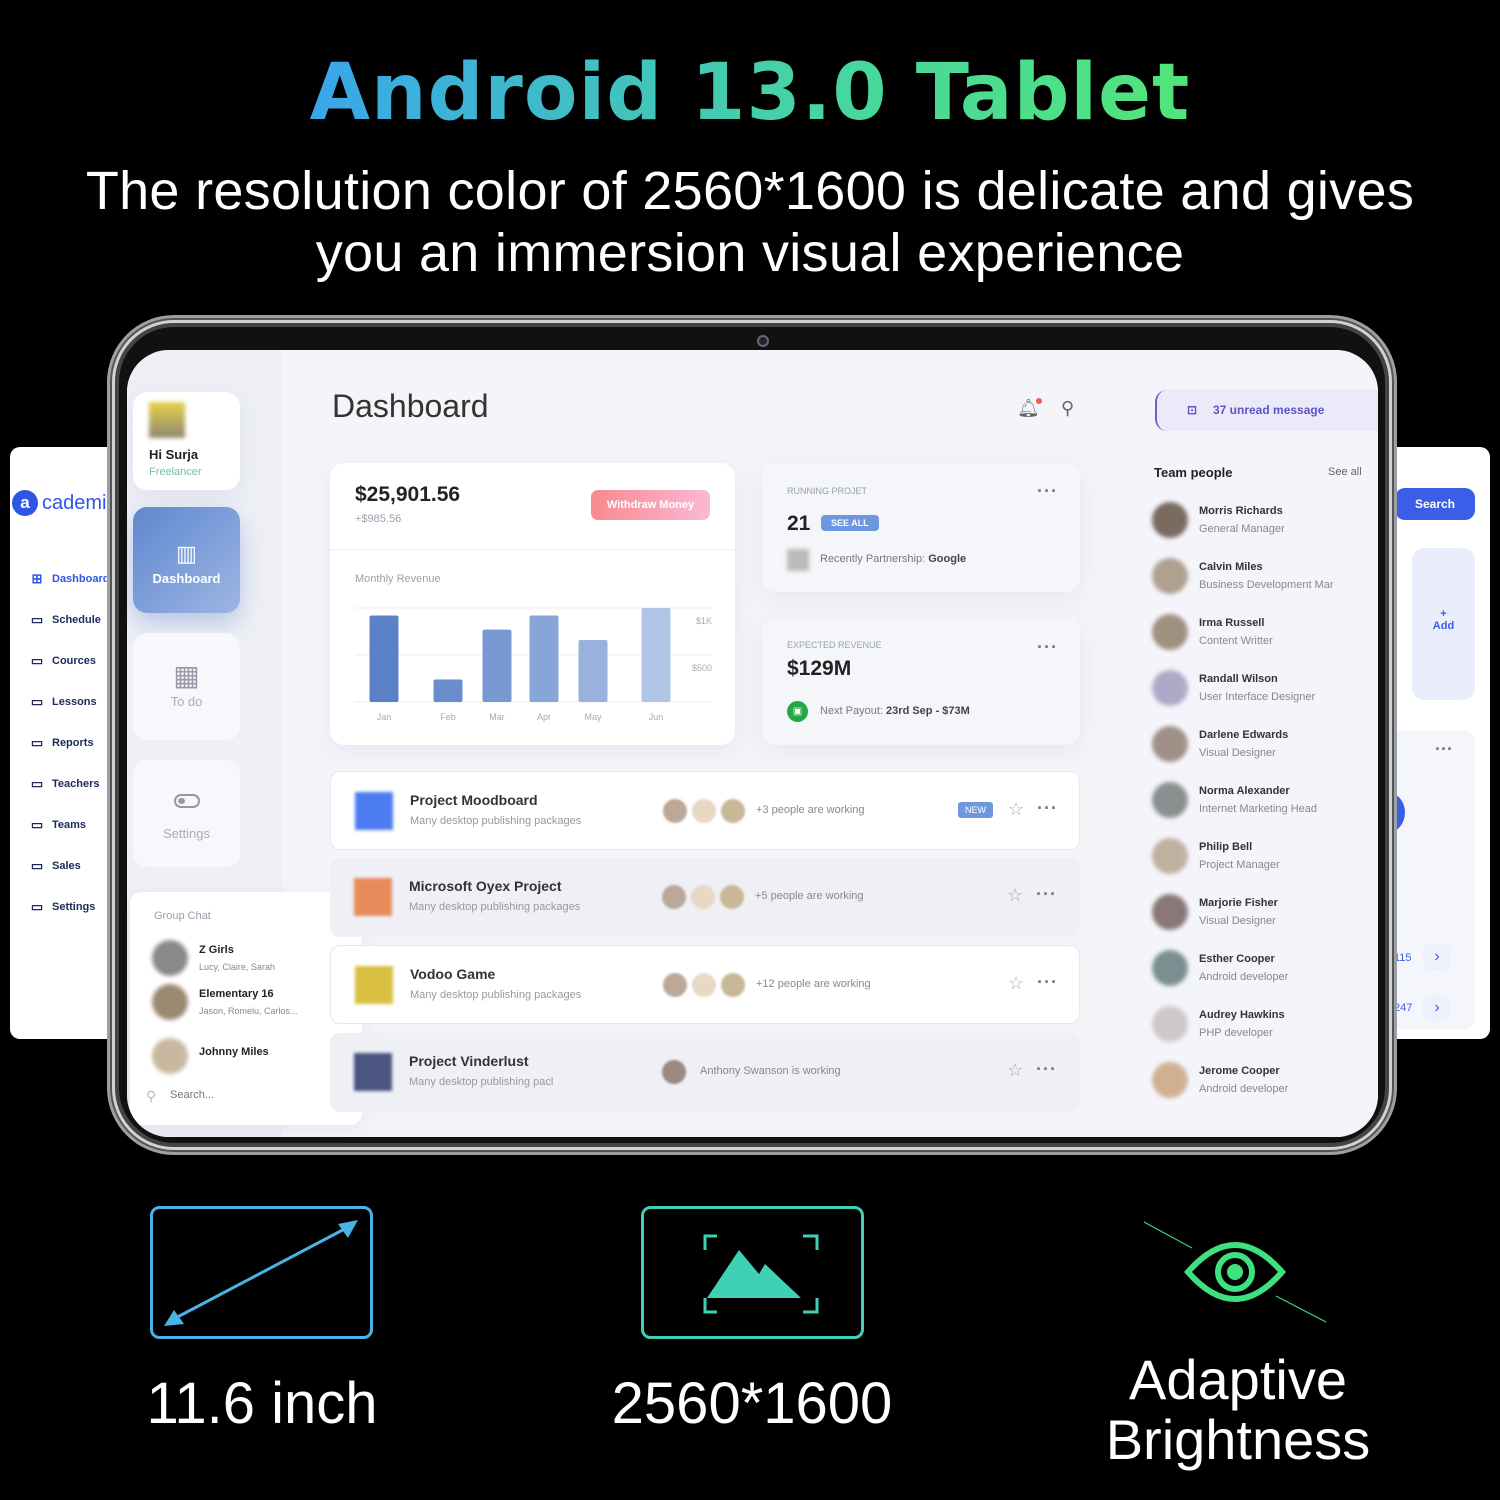 This screenshot has width=1500, height=1500. I want to click on nav-item-sales: ▭ Sales, so click(55, 866).